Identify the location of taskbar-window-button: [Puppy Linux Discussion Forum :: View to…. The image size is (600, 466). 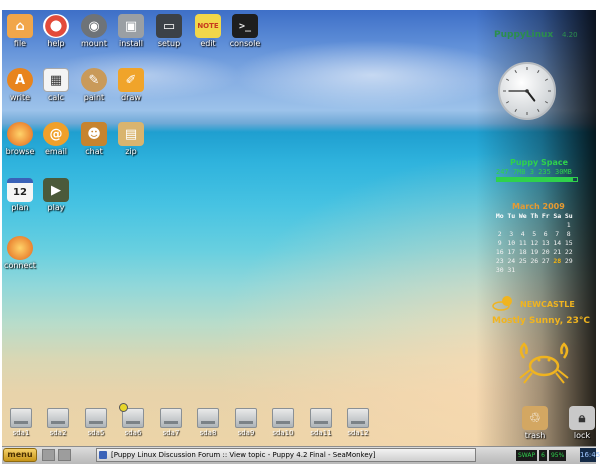
(286, 455).